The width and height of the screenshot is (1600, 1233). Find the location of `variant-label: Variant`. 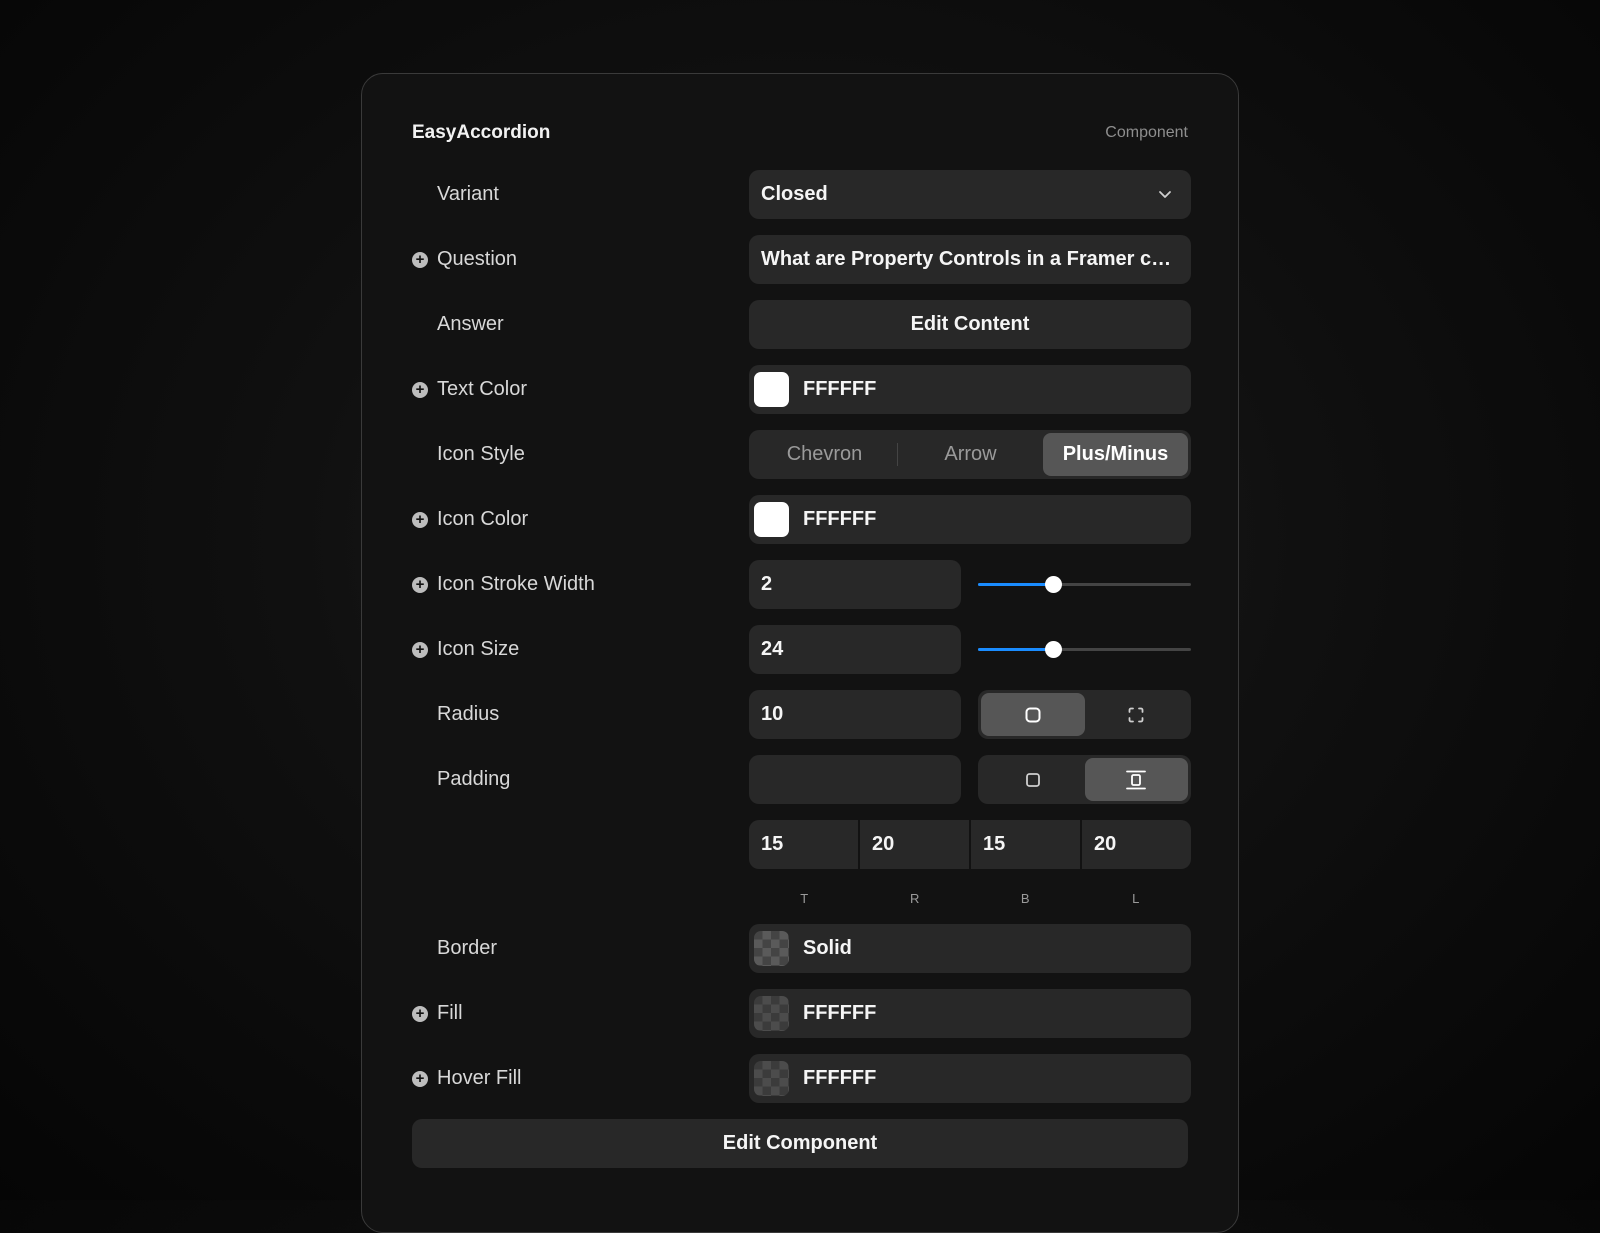

variant-label: Variant is located at coordinates (468, 194).